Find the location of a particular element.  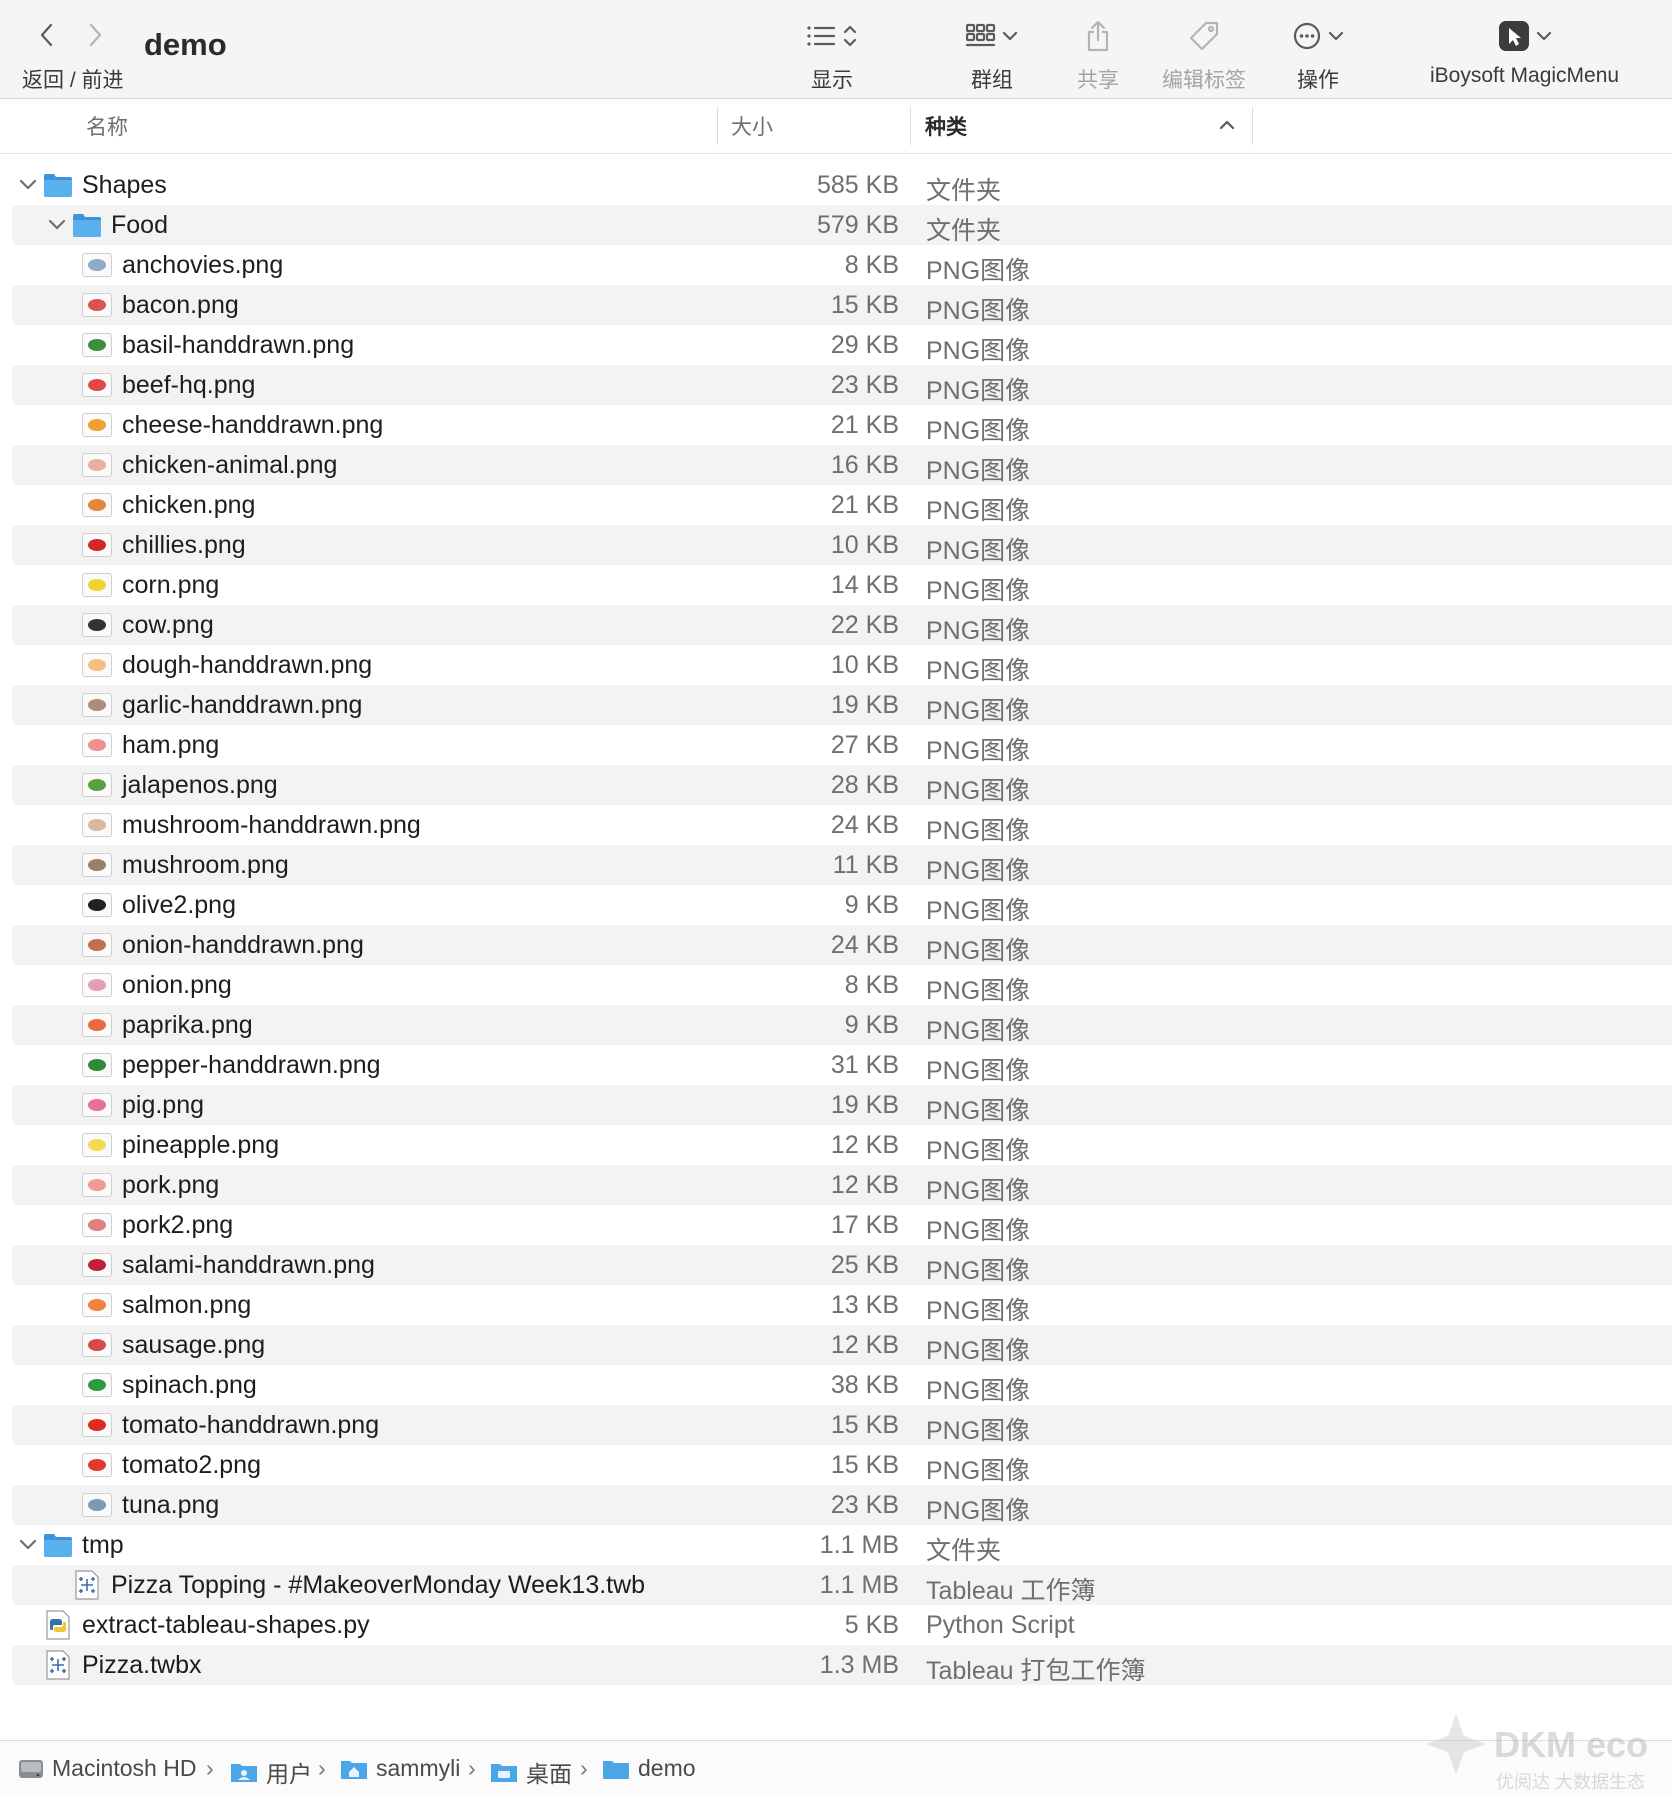

file-row: chillies.png 10 KB PNG图像 is located at coordinates (836, 545).